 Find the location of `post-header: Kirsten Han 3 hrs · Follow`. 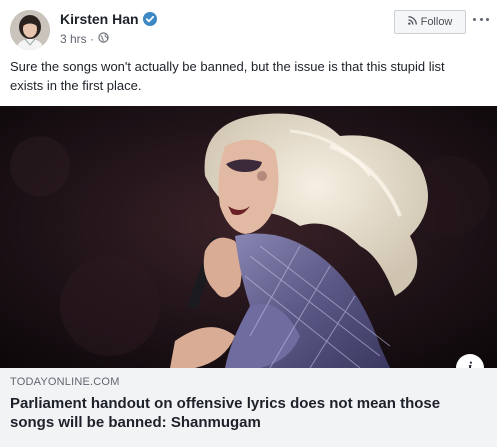

post-header: Kirsten Han 3 hrs · Follow is located at coordinates (248, 28).